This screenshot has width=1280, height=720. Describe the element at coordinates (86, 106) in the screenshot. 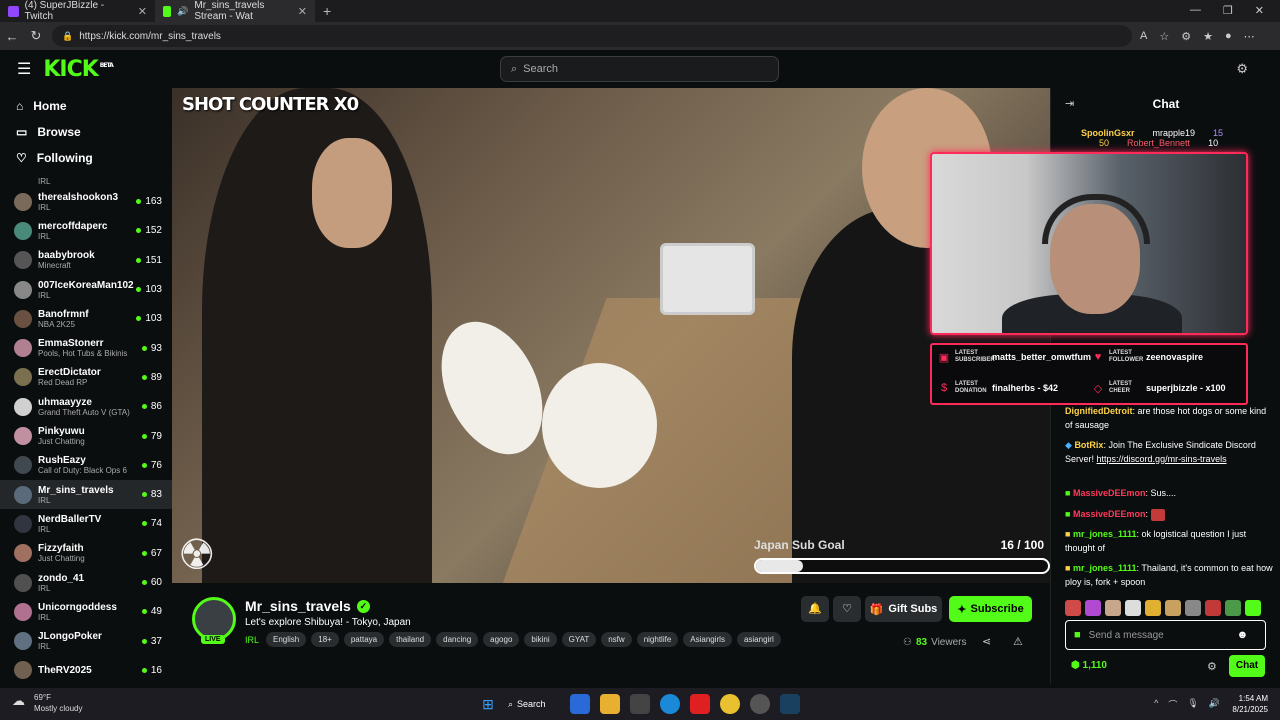

I see `nav-home: ⌂ Home` at that location.